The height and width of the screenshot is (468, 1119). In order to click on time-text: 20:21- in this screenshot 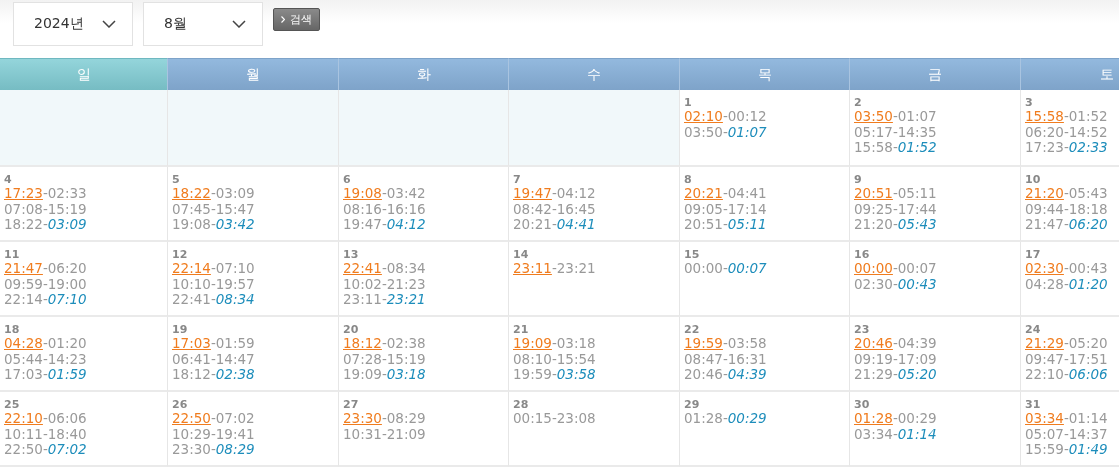, I will do `click(535, 224)`.